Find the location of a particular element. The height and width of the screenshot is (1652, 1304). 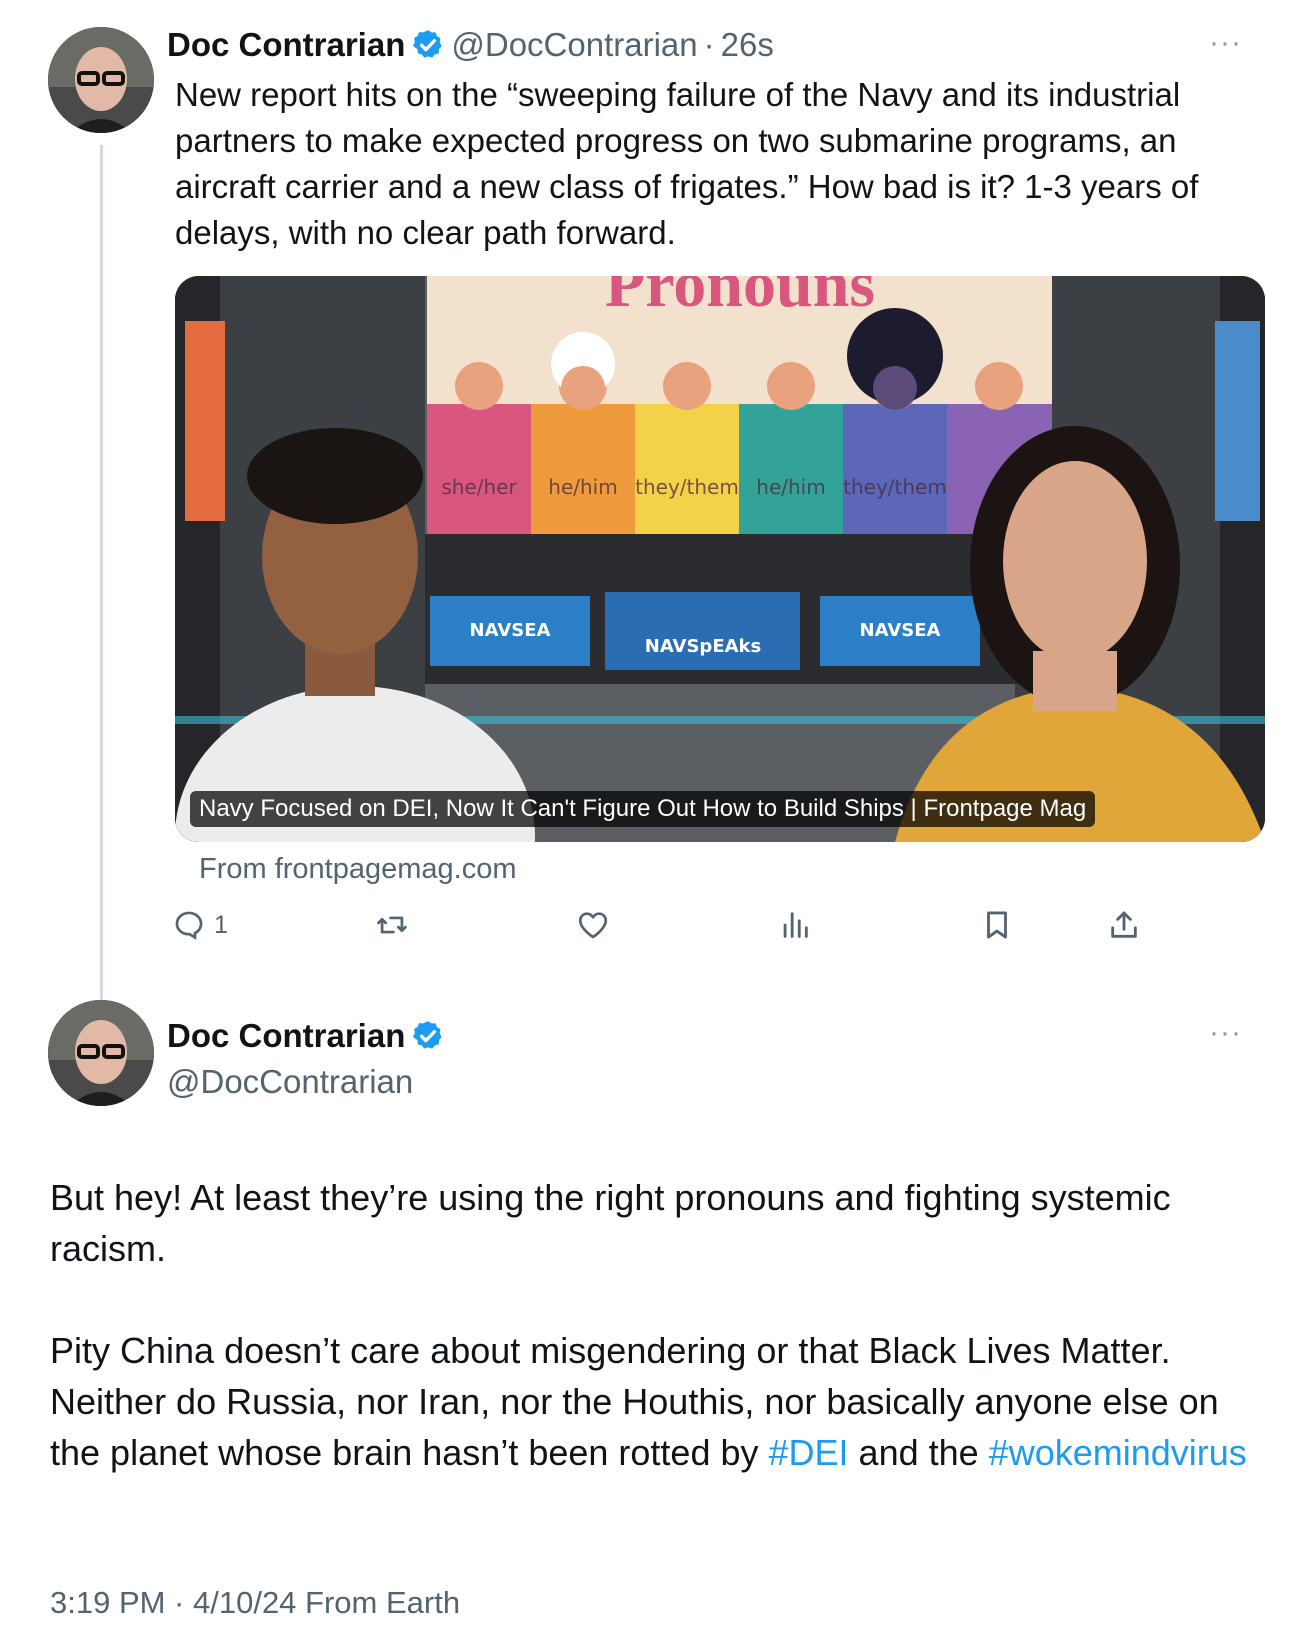

pronoun-panel: she/her is located at coordinates (479, 487).